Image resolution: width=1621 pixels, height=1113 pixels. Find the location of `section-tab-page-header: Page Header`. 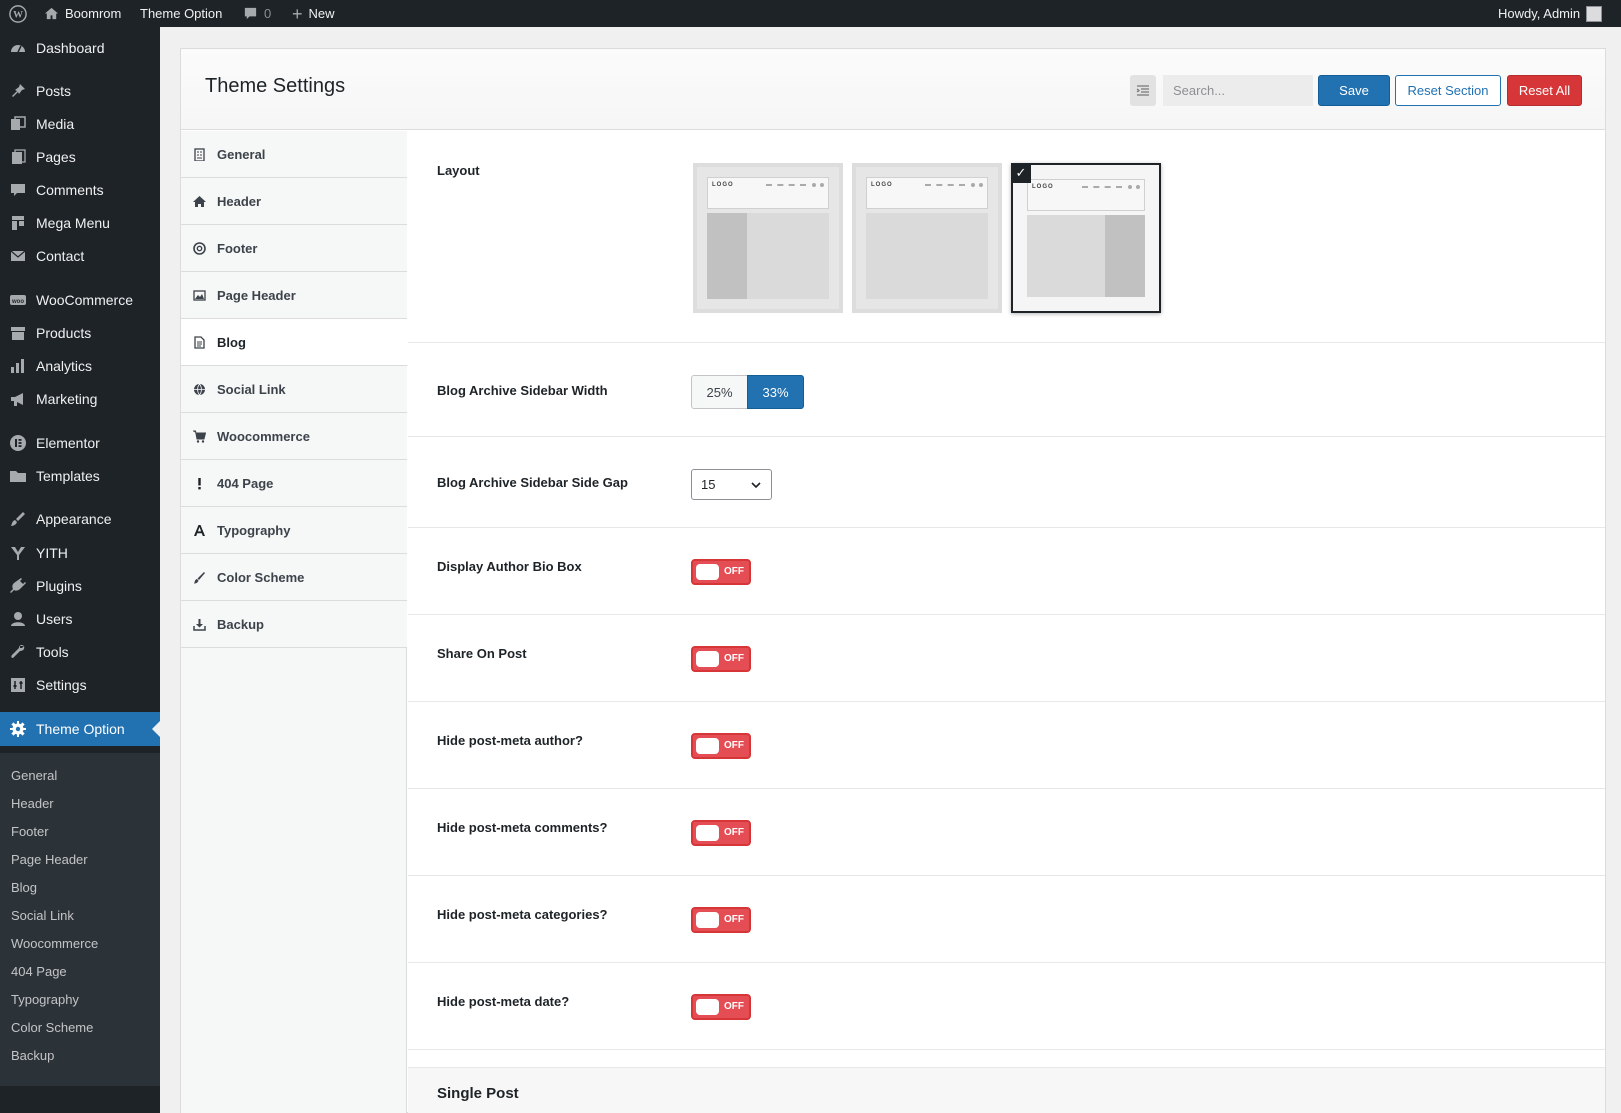

section-tab-page-header: Page Header is located at coordinates (294, 295).